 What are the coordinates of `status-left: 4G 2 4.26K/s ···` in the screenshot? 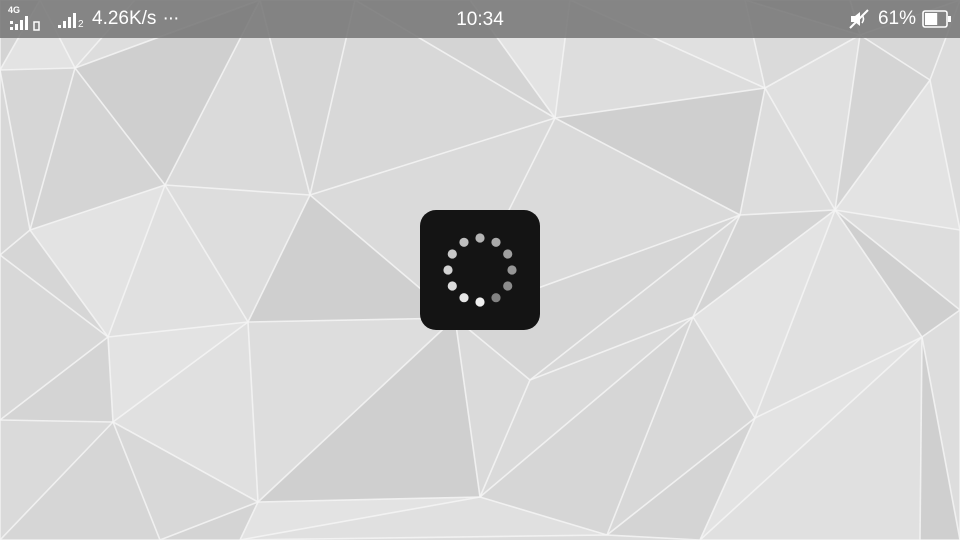 It's located at (93, 19).